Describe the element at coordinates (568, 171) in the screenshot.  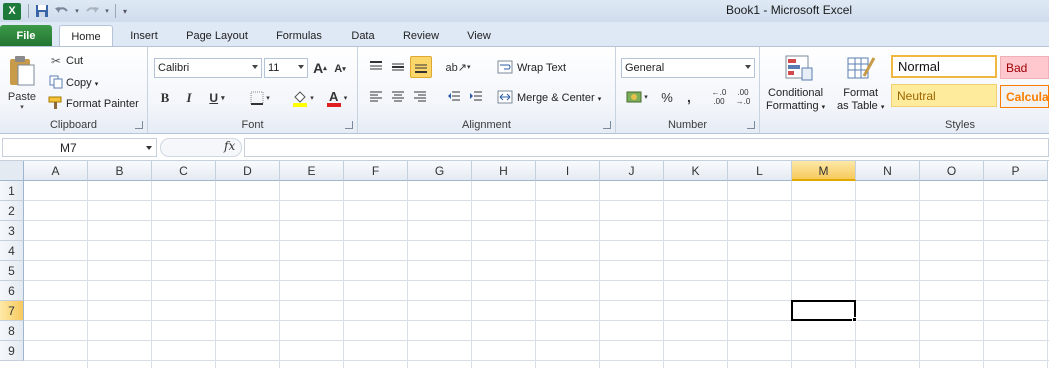
I see `column-header-i: I` at that location.